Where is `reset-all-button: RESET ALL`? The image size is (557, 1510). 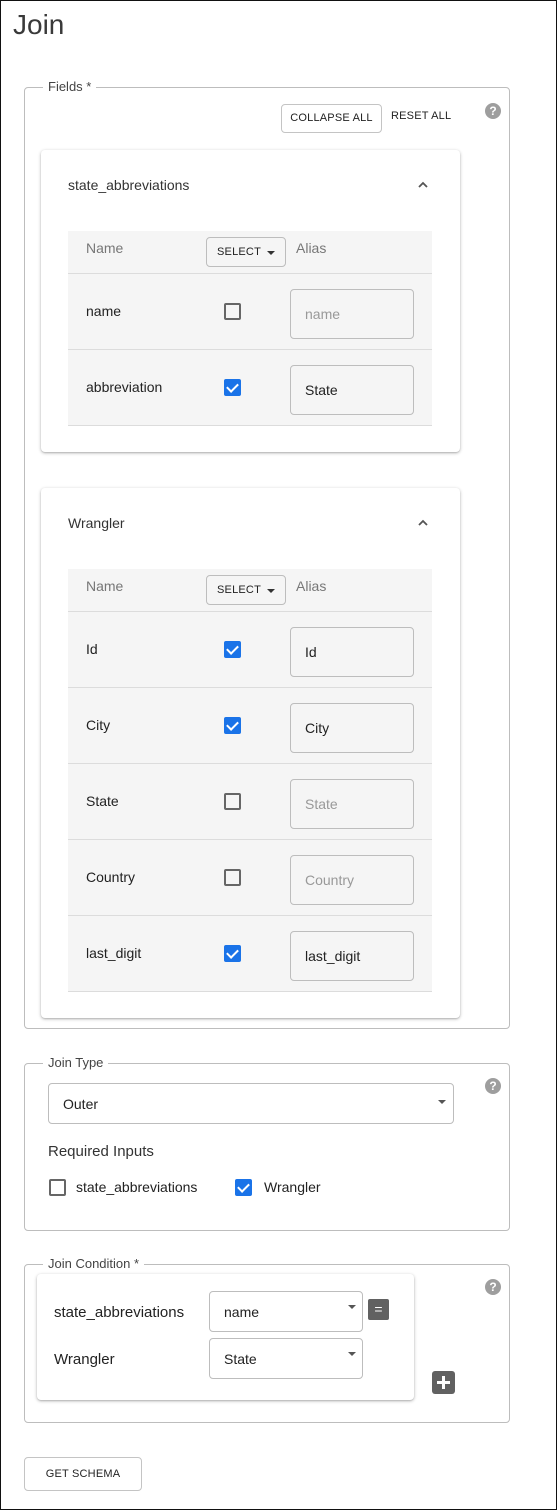 reset-all-button: RESET ALL is located at coordinates (421, 116).